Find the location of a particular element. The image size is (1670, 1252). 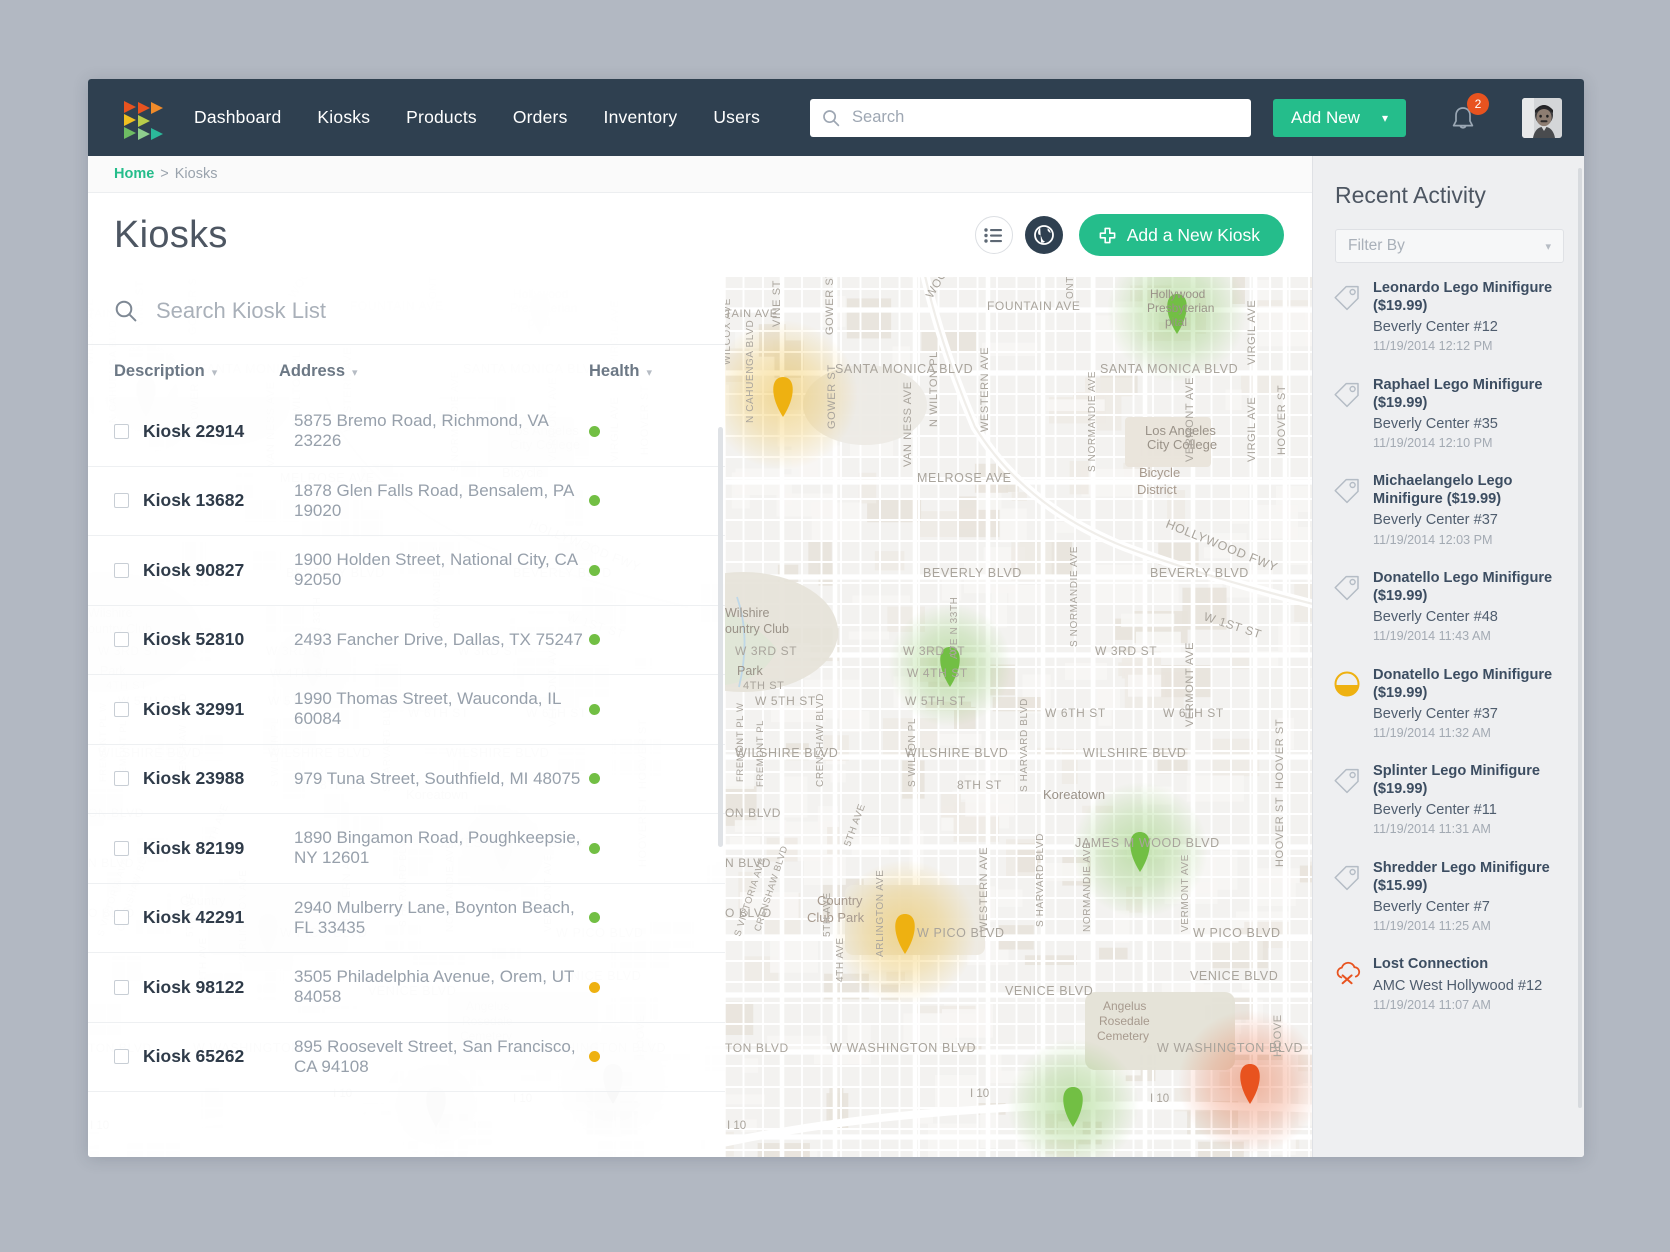

map-label: VENICE BLVD is located at coordinates (1234, 976).